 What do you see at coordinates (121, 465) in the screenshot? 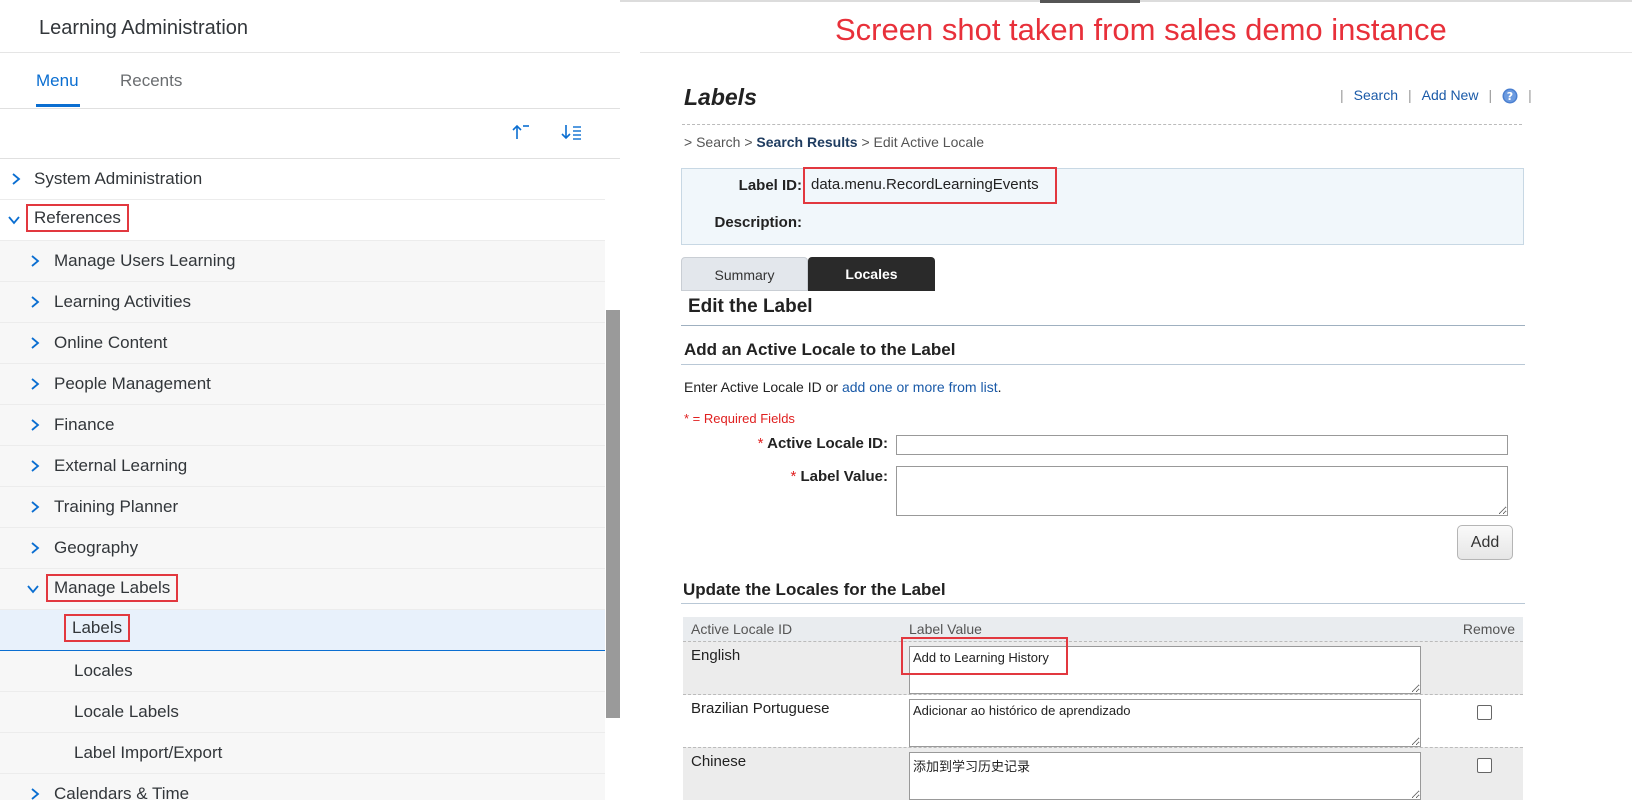
I see `tree-item-label: External Learning` at bounding box center [121, 465].